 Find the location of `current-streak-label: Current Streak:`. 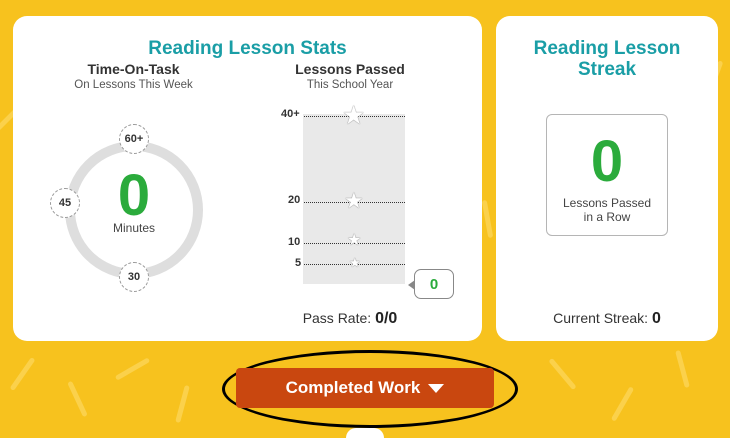

current-streak-label: Current Streak: is located at coordinates (601, 318).